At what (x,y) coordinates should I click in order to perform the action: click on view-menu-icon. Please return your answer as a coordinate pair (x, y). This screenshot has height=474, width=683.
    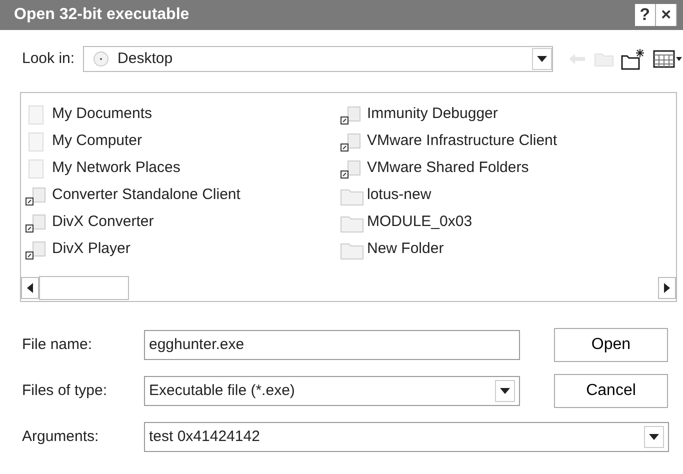
    Looking at the image, I should click on (667, 59).